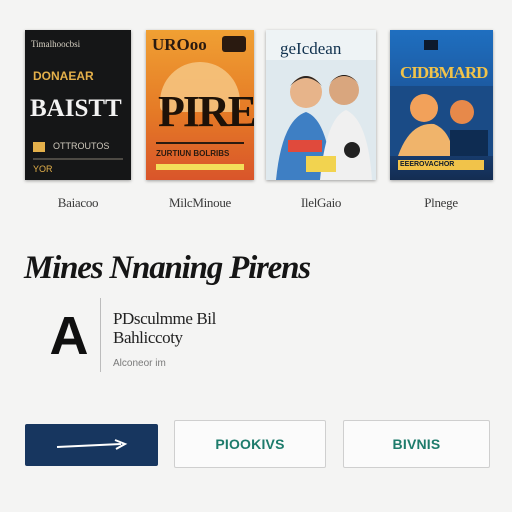  I want to click on primary-arrow-button, so click(91, 445).